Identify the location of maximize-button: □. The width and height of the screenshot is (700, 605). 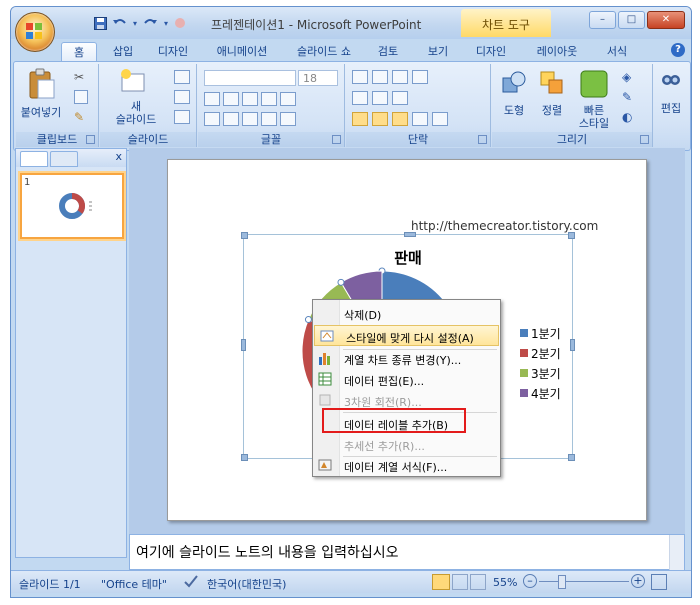
(631, 20).